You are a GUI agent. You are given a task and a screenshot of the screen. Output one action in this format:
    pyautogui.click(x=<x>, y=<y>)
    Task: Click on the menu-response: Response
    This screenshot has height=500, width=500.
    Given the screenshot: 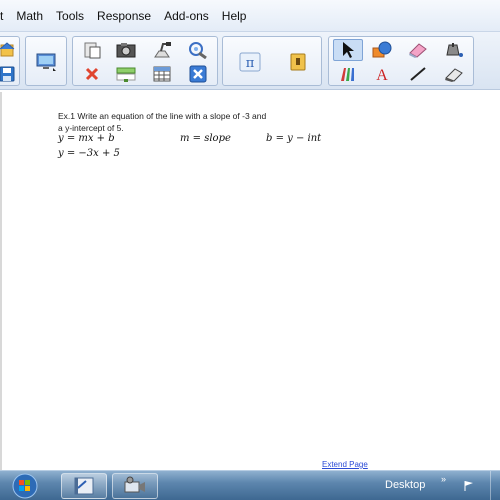 What is the action you would take?
    pyautogui.click(x=124, y=16)
    